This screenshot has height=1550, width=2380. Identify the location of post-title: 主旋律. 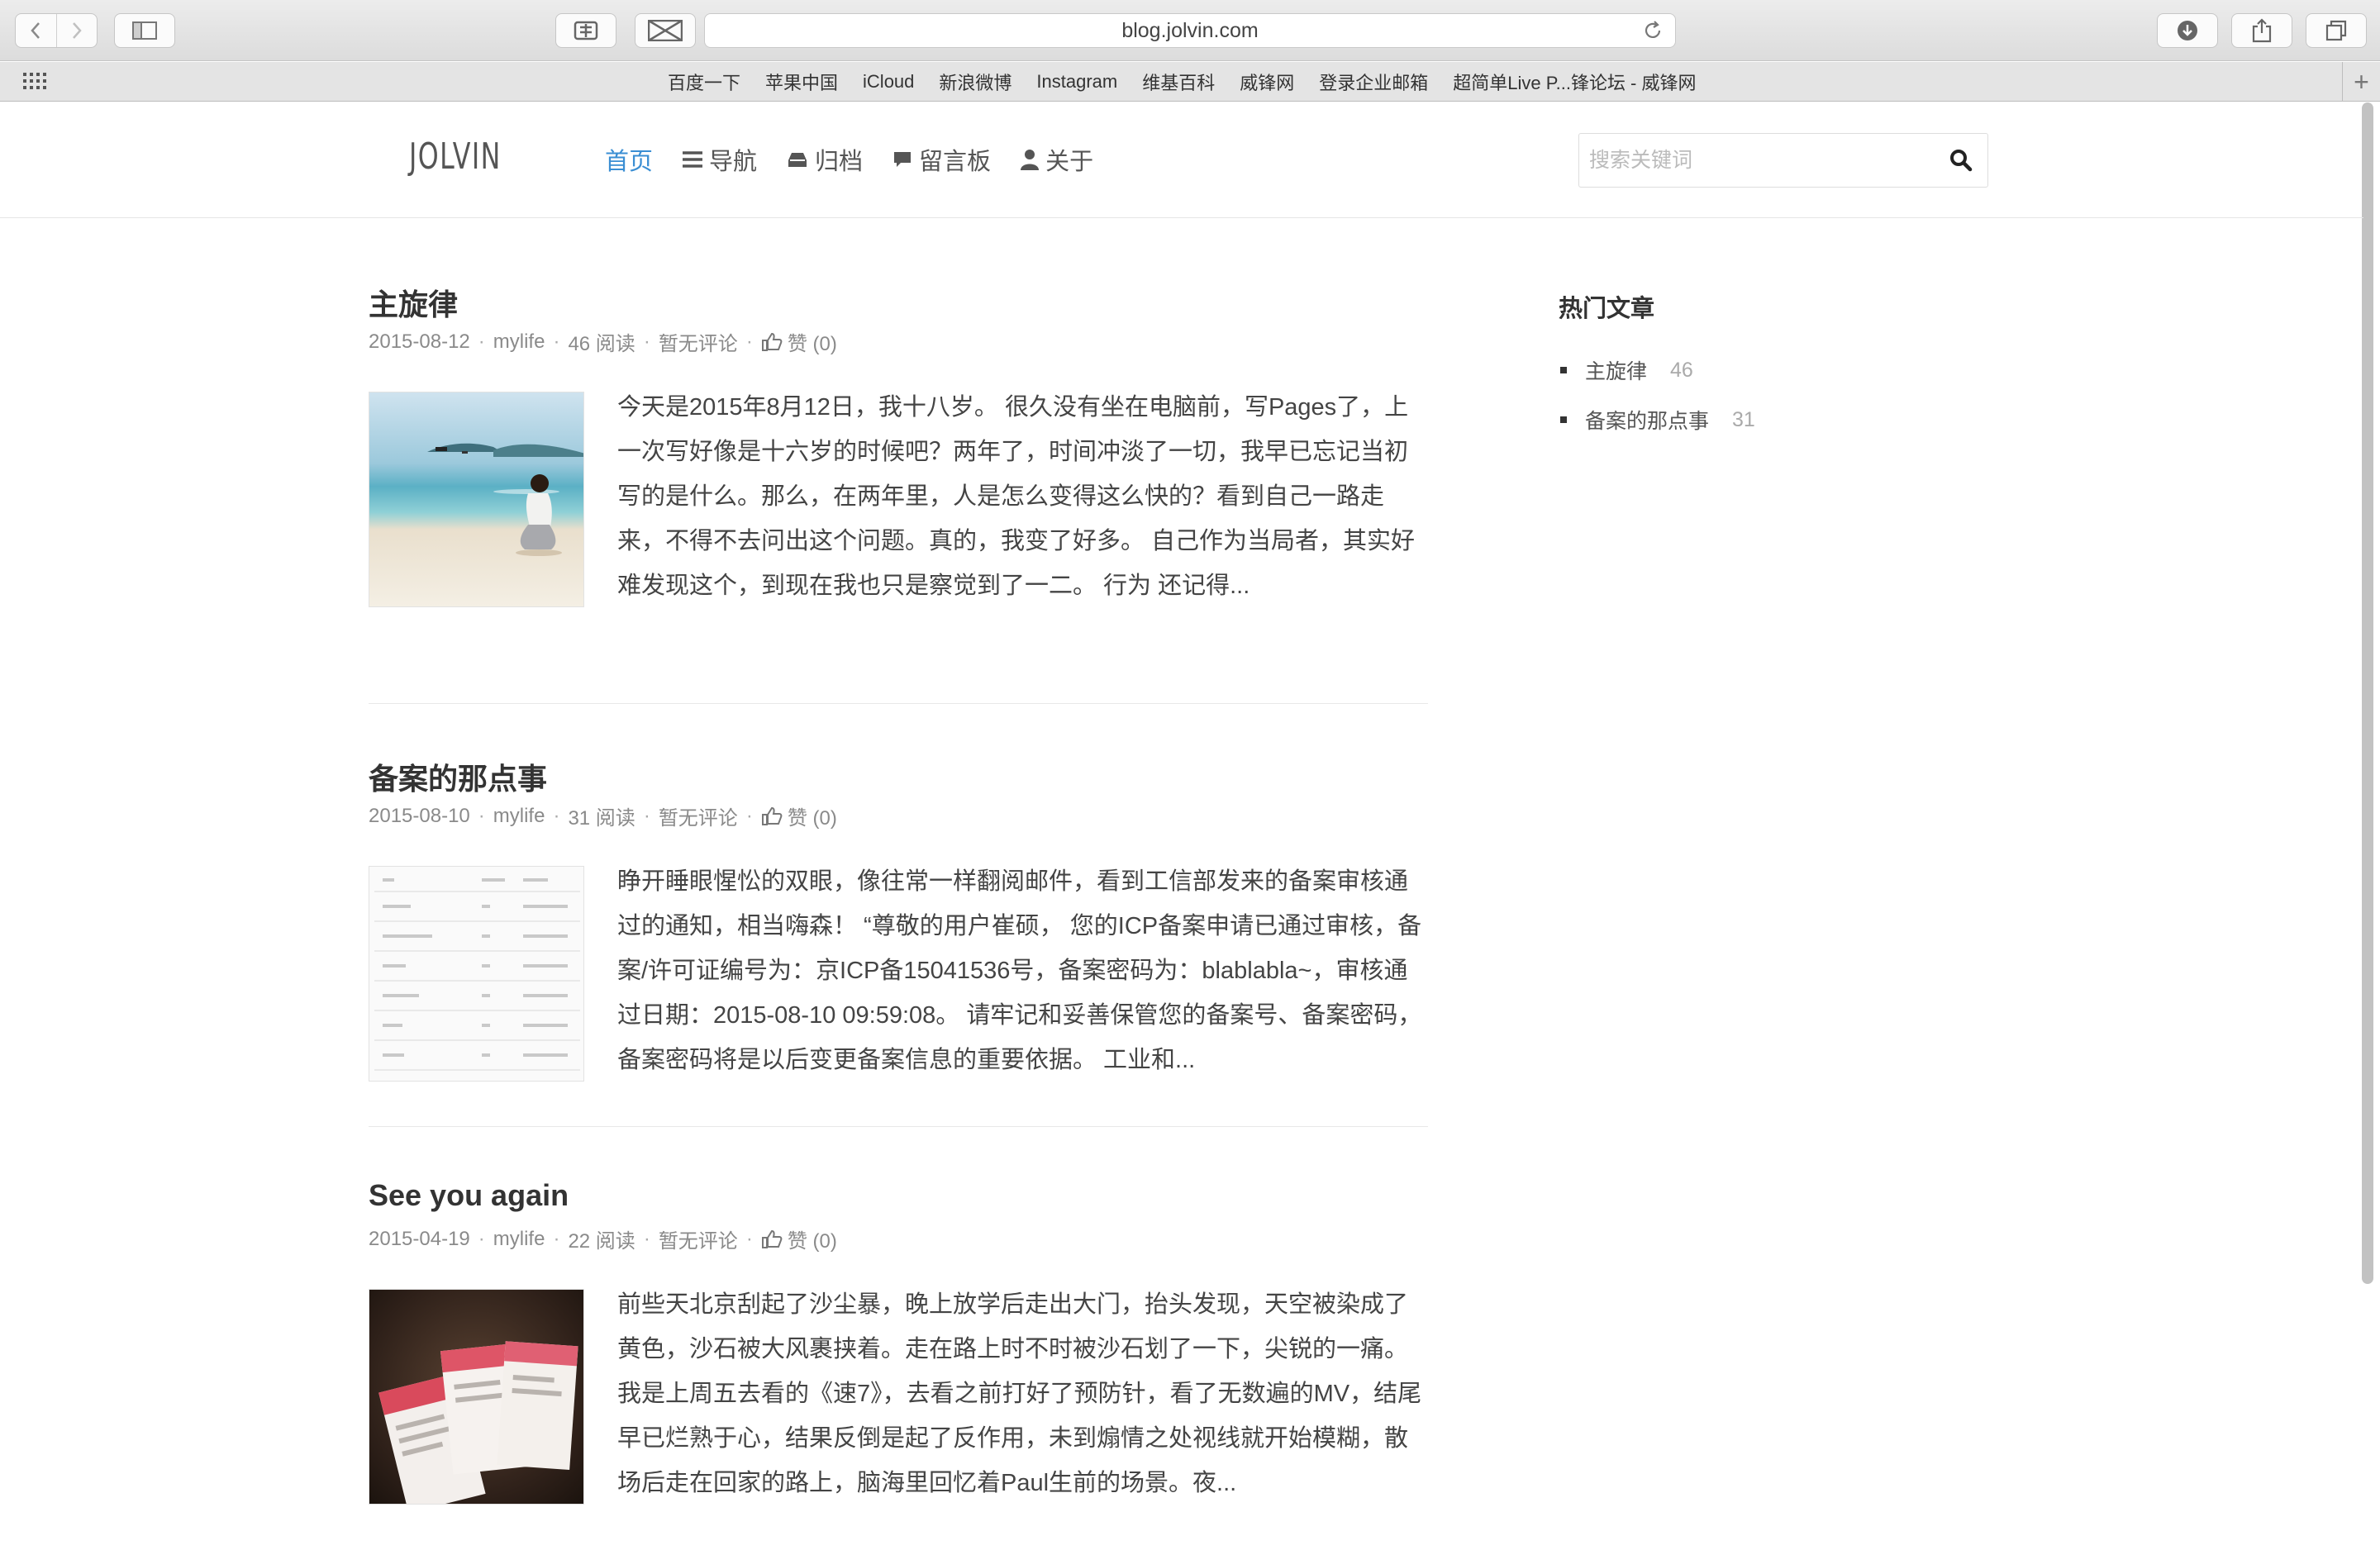
(413, 302).